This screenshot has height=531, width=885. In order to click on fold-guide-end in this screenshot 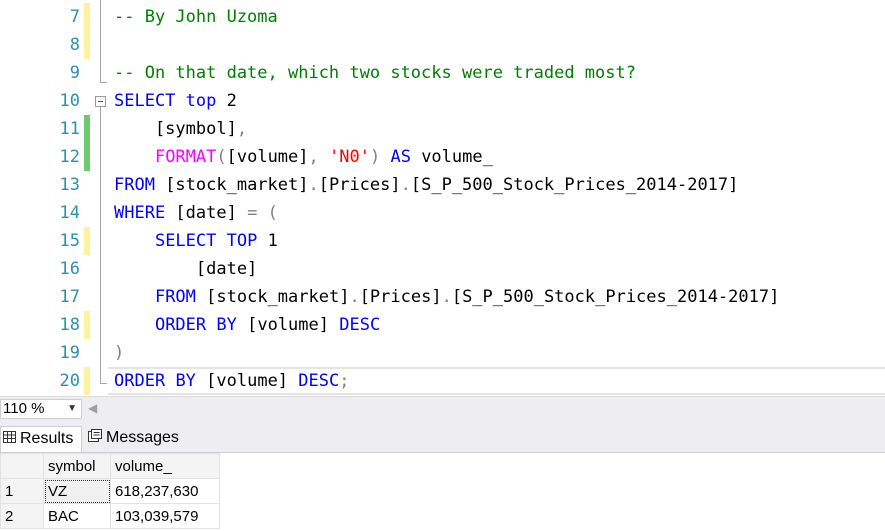, I will do `click(103, 383)`.